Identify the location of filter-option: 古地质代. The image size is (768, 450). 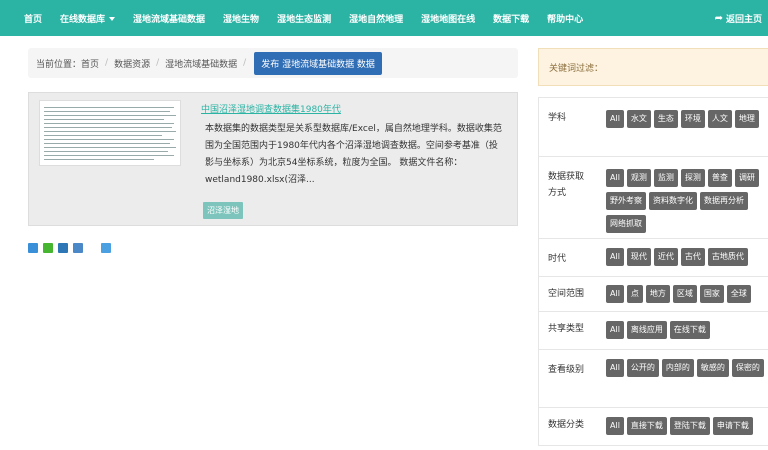
(727, 257).